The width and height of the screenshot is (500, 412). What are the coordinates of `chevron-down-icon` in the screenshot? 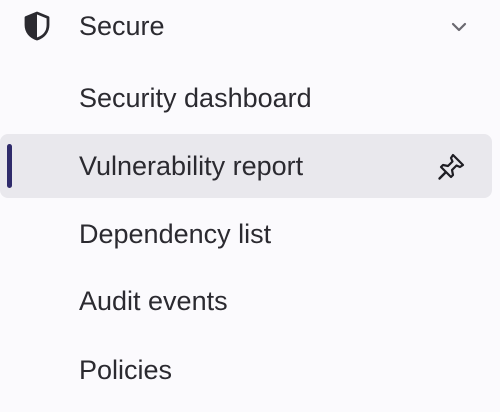 It's located at (459, 27).